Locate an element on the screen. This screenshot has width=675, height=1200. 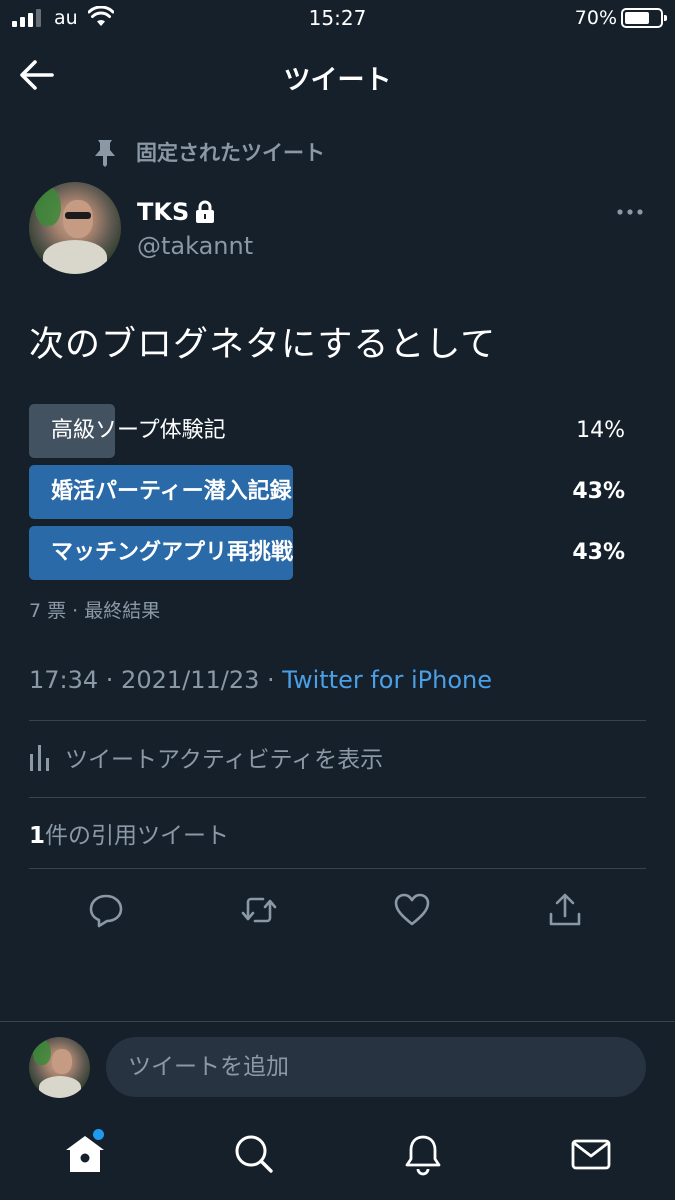
top-nav: ツイート is located at coordinates (337, 76).